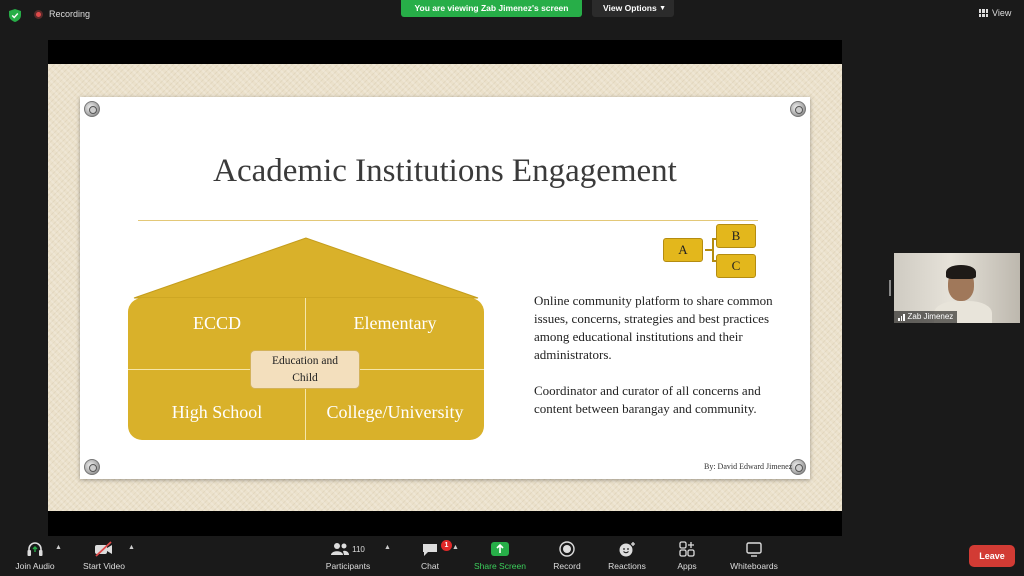  What do you see at coordinates (687, 566) in the screenshot?
I see `apps-label: Apps` at bounding box center [687, 566].